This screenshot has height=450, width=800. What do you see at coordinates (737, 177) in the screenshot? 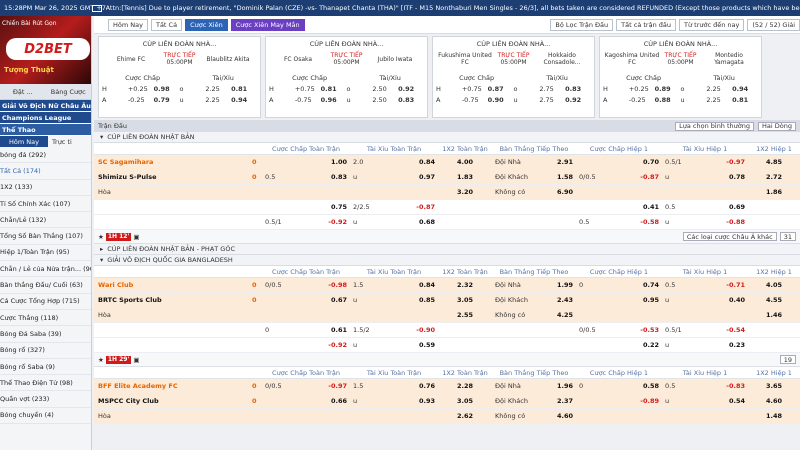
I see `odds-value: 0.78` at bounding box center [737, 177].